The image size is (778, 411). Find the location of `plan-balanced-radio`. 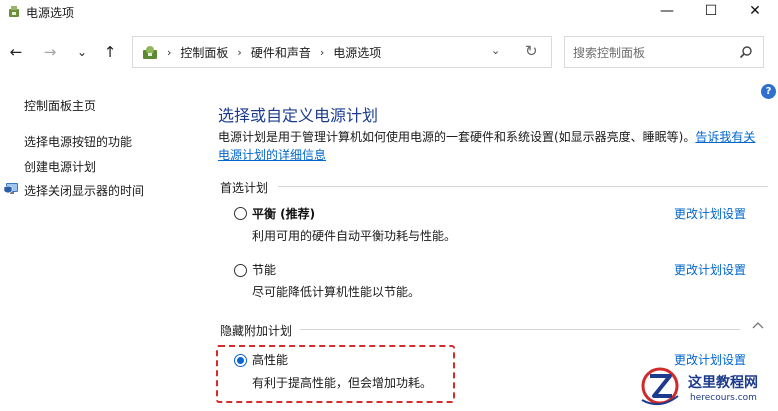

plan-balanced-radio is located at coordinates (240, 213).